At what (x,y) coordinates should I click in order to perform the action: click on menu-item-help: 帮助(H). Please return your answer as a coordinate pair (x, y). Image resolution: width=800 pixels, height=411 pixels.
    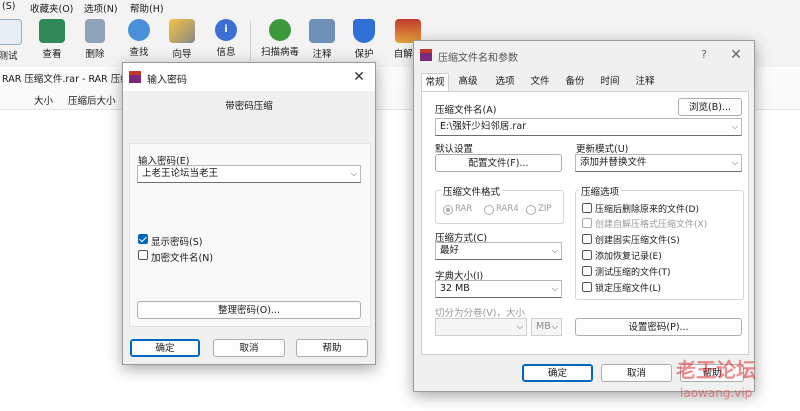
    Looking at the image, I should click on (147, 8).